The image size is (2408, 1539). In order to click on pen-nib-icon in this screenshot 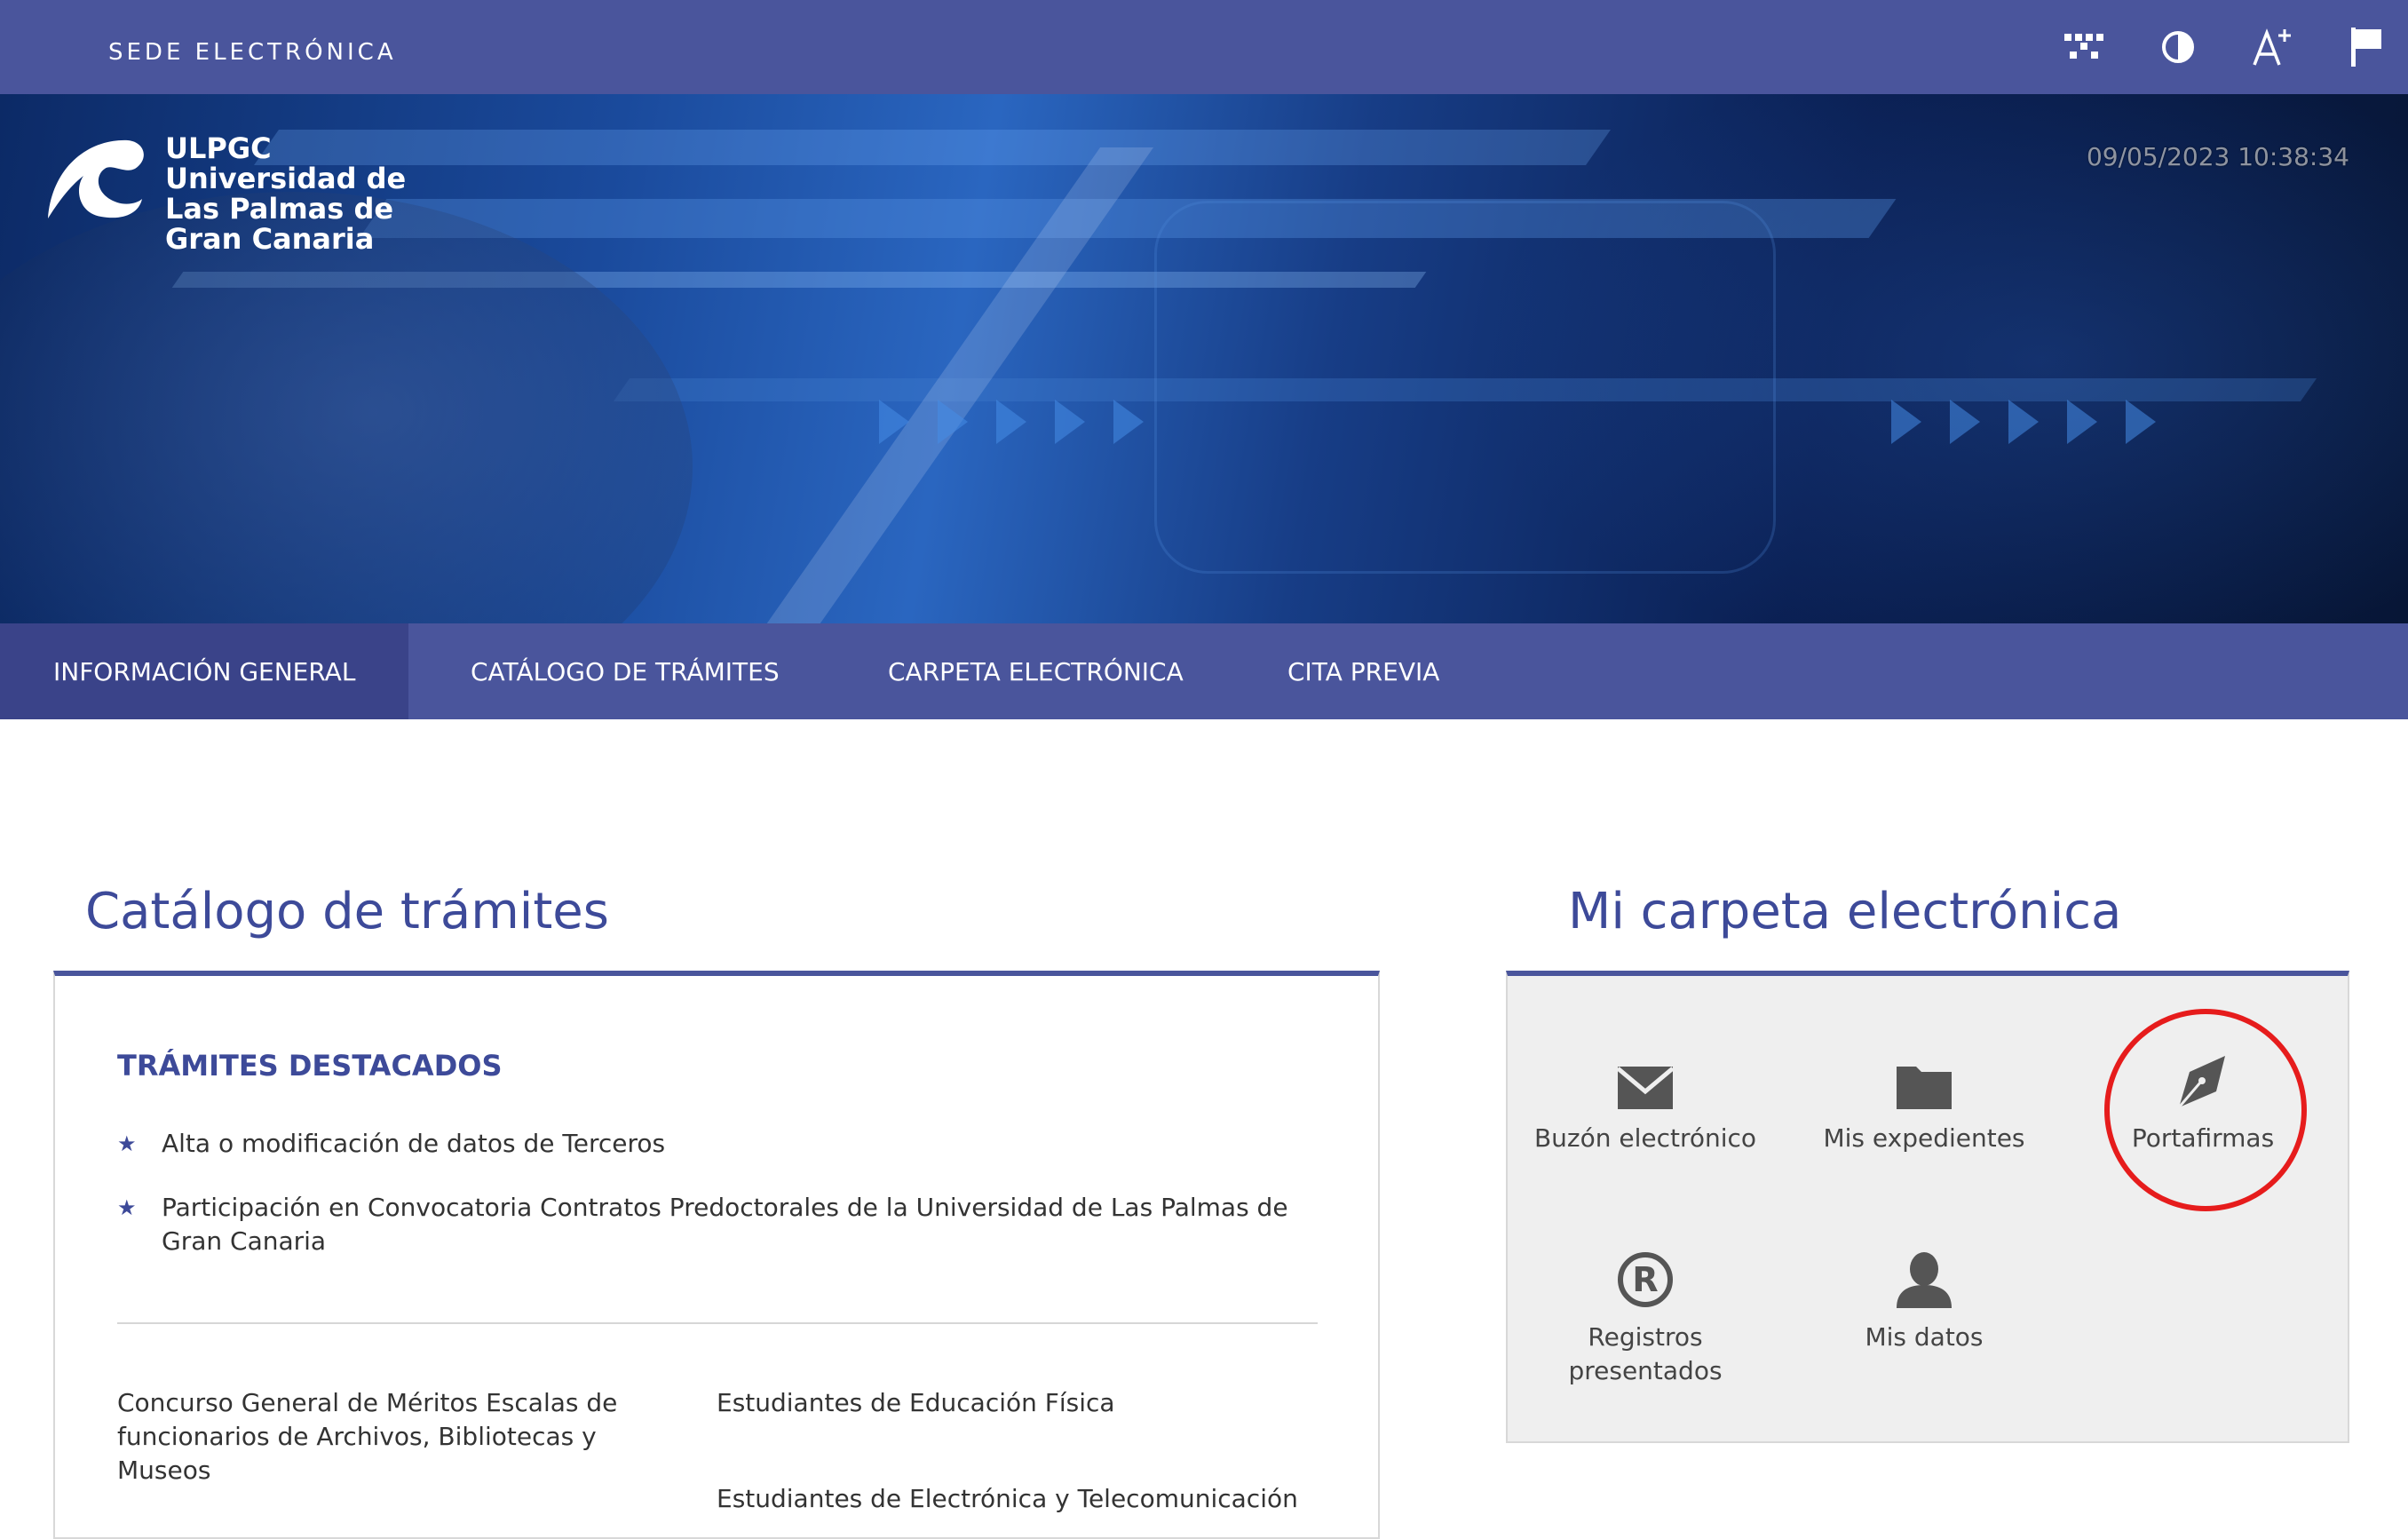, I will do `click(2203, 1078)`.